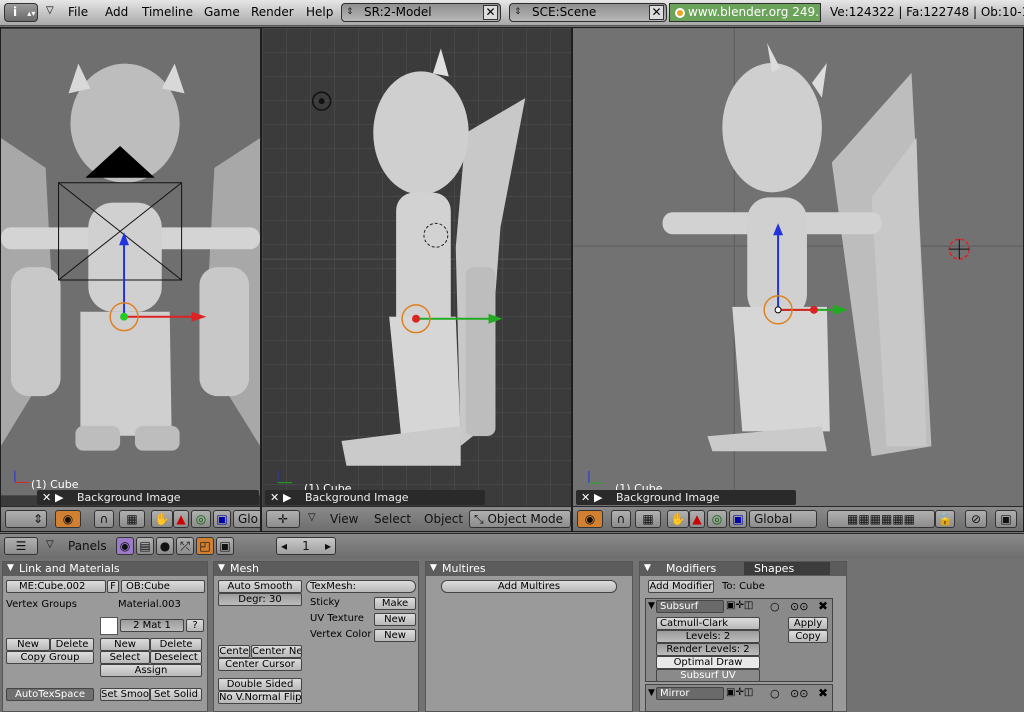 Image resolution: width=1024 pixels, height=712 pixels. Describe the element at coordinates (28, 644) in the screenshot. I see `vertex-group-new-button: New` at that location.